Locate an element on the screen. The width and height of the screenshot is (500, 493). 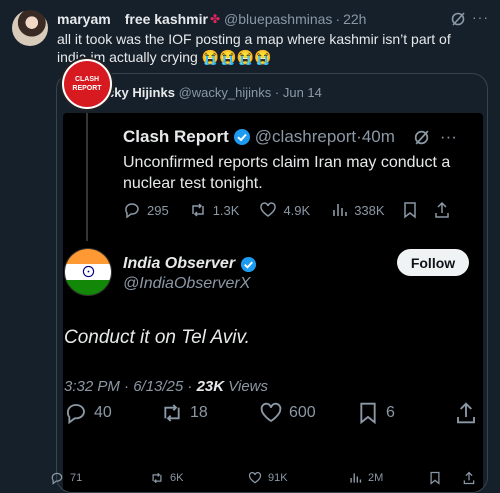
like-button: 91K is located at coordinates (268, 478).